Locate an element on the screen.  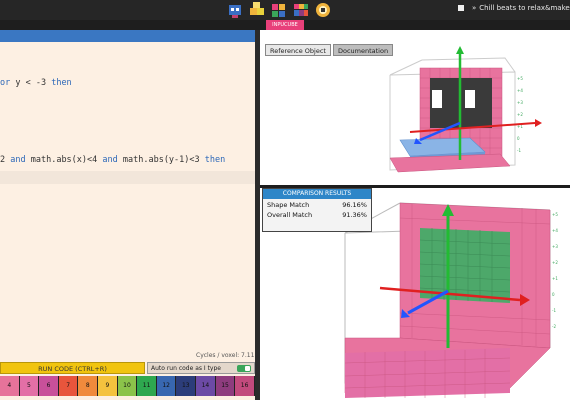
code-token: math.abs(y-1)<3 is located at coordinates (163, 160).